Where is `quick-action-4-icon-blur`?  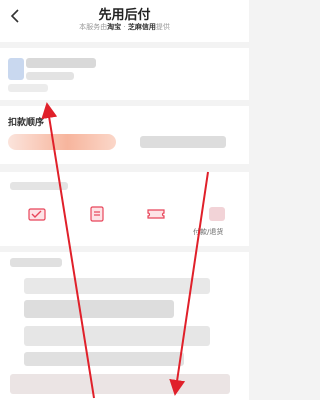 quick-action-4-icon-blur is located at coordinates (217, 214).